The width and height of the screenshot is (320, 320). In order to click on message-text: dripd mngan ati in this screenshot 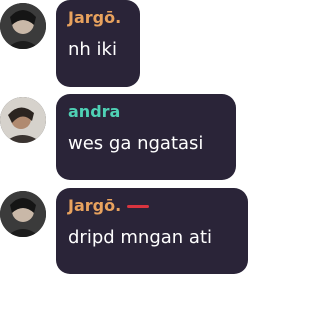, I will do `click(140, 237)`.